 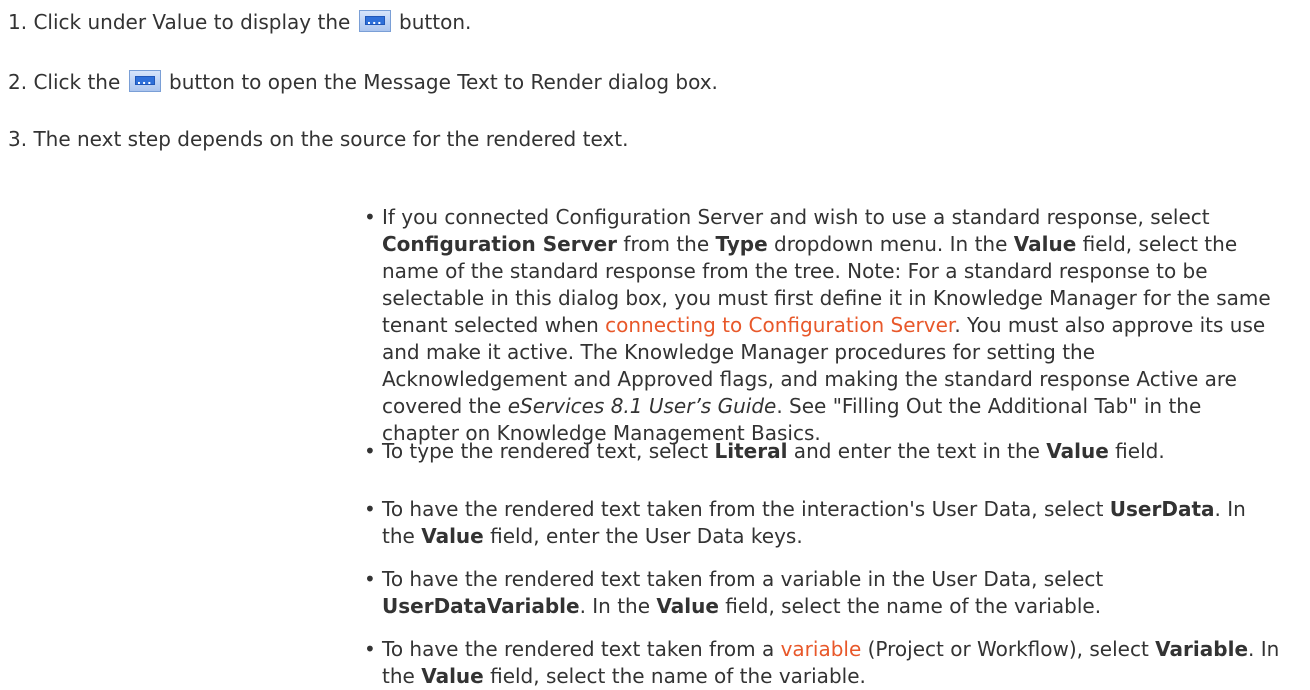 What do you see at coordinates (18, 139) in the screenshot?
I see `step-number: 3.` at bounding box center [18, 139].